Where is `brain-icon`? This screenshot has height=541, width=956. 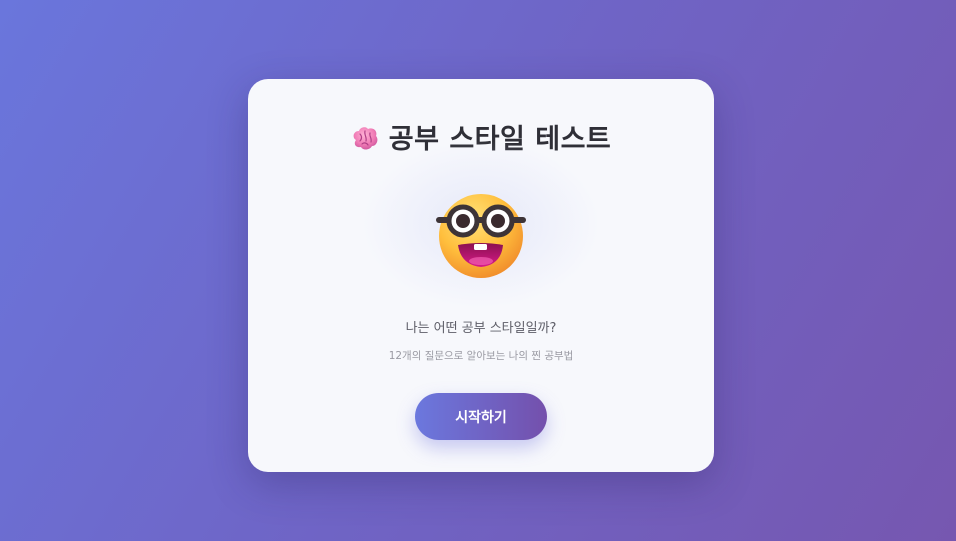
brain-icon is located at coordinates (365, 142).